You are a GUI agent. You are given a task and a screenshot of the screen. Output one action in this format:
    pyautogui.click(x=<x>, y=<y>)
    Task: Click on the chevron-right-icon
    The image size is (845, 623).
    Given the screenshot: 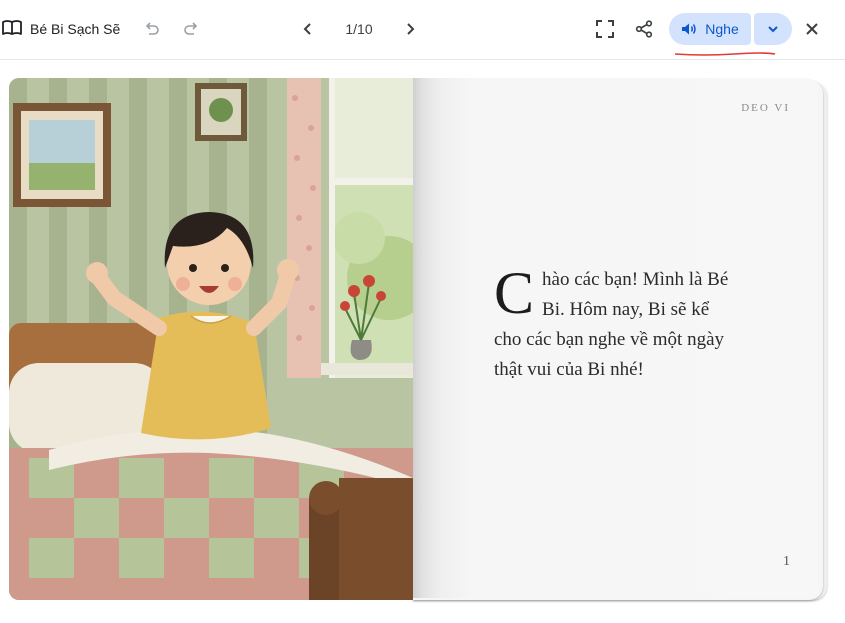 What is the action you would take?
    pyautogui.click(x=410, y=29)
    